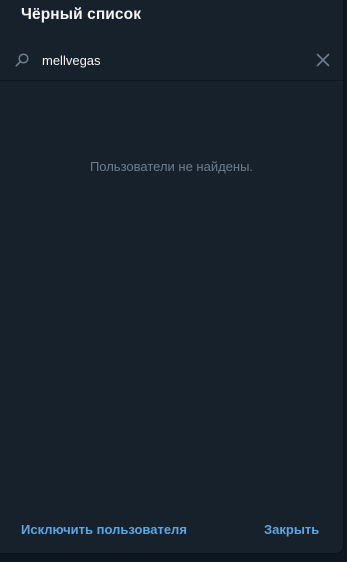 The image size is (347, 562). Describe the element at coordinates (323, 60) in the screenshot. I see `close-icon` at that location.